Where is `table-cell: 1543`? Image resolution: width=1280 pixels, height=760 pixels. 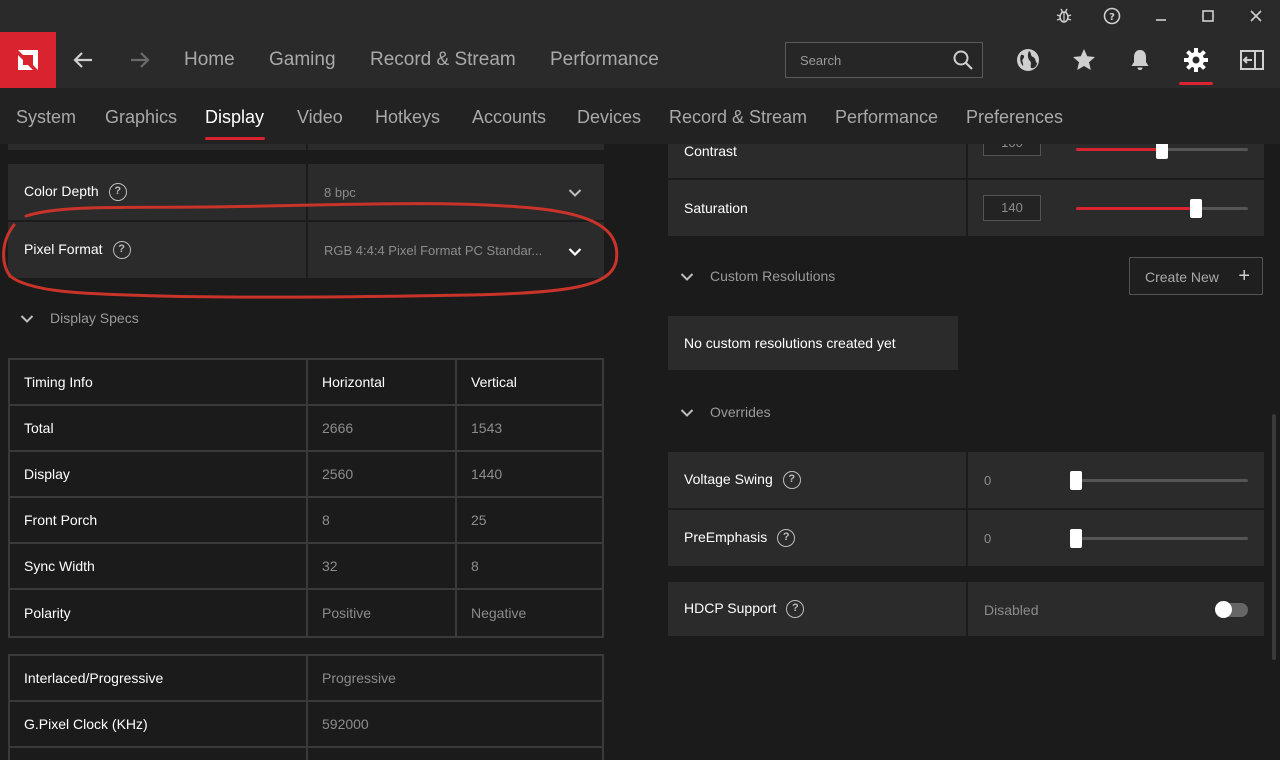 table-cell: 1543 is located at coordinates (529, 428).